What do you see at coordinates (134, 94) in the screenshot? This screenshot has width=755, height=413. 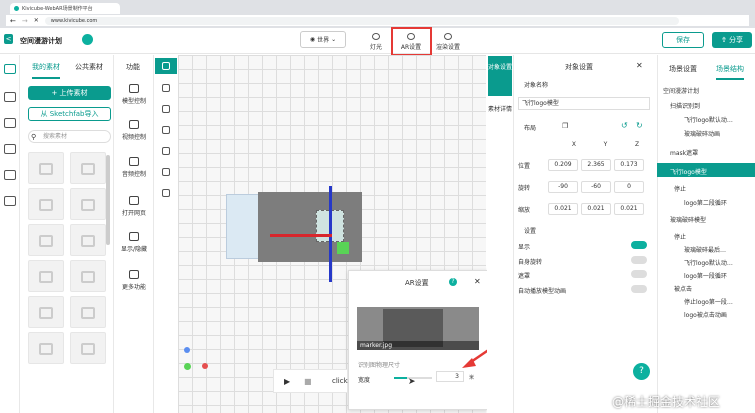 I see `model-control-item: 模型控制` at bounding box center [134, 94].